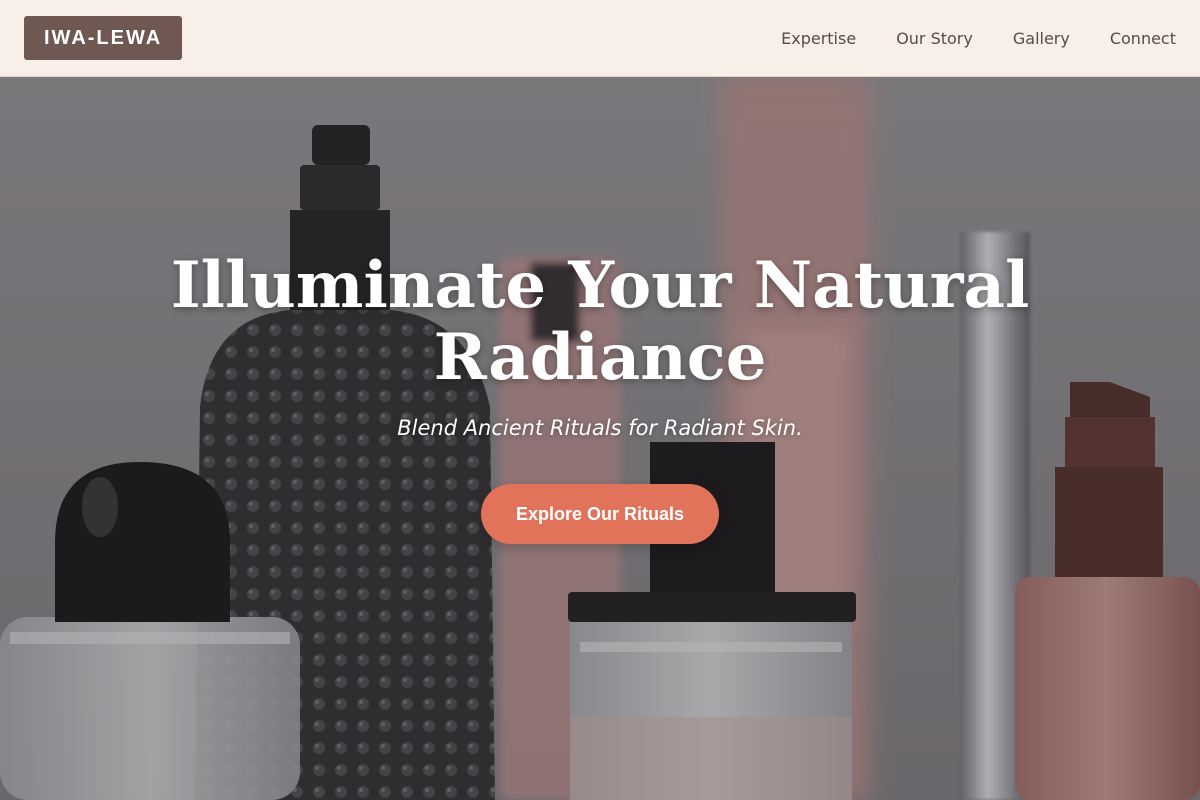 Image resolution: width=1200 pixels, height=800 pixels. What do you see at coordinates (934, 38) in the screenshot?
I see `nav-link-our-story: Our Story` at bounding box center [934, 38].